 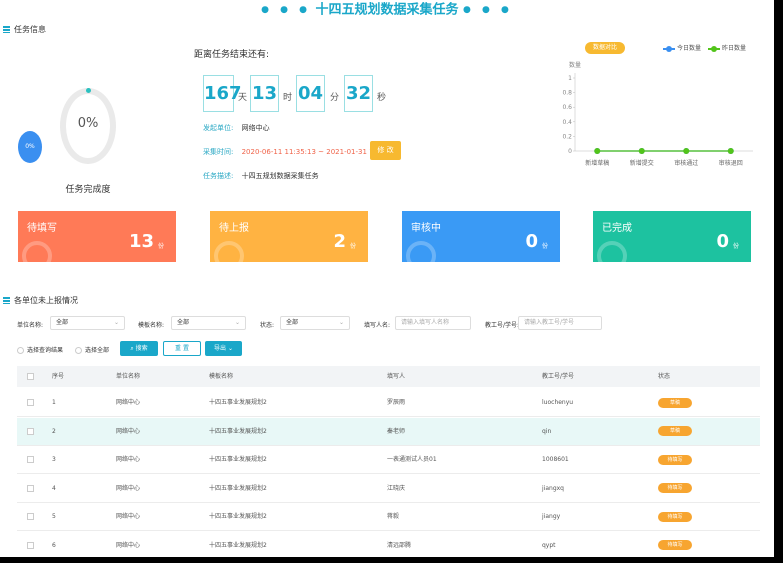 I want to click on table-row: 4 网络中心 十四五事业发展规划2 江晓庆 jiangxq 待填写, so click(x=388, y=489).